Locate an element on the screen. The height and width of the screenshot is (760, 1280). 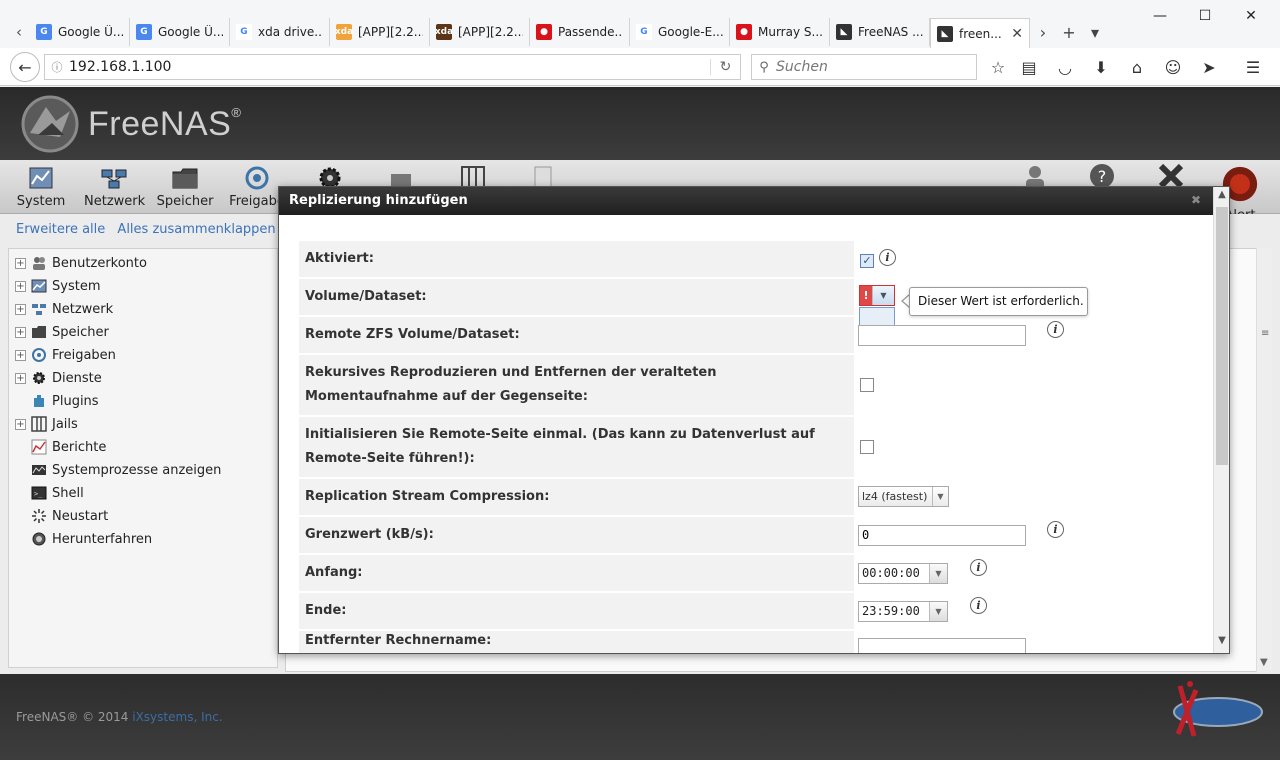
company-link: iXsystems, Inc. is located at coordinates (177, 717).